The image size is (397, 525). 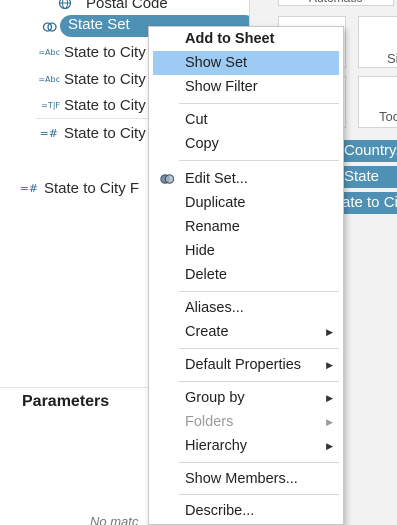 What do you see at coordinates (215, 203) in the screenshot?
I see `menu-label: Duplicate` at bounding box center [215, 203].